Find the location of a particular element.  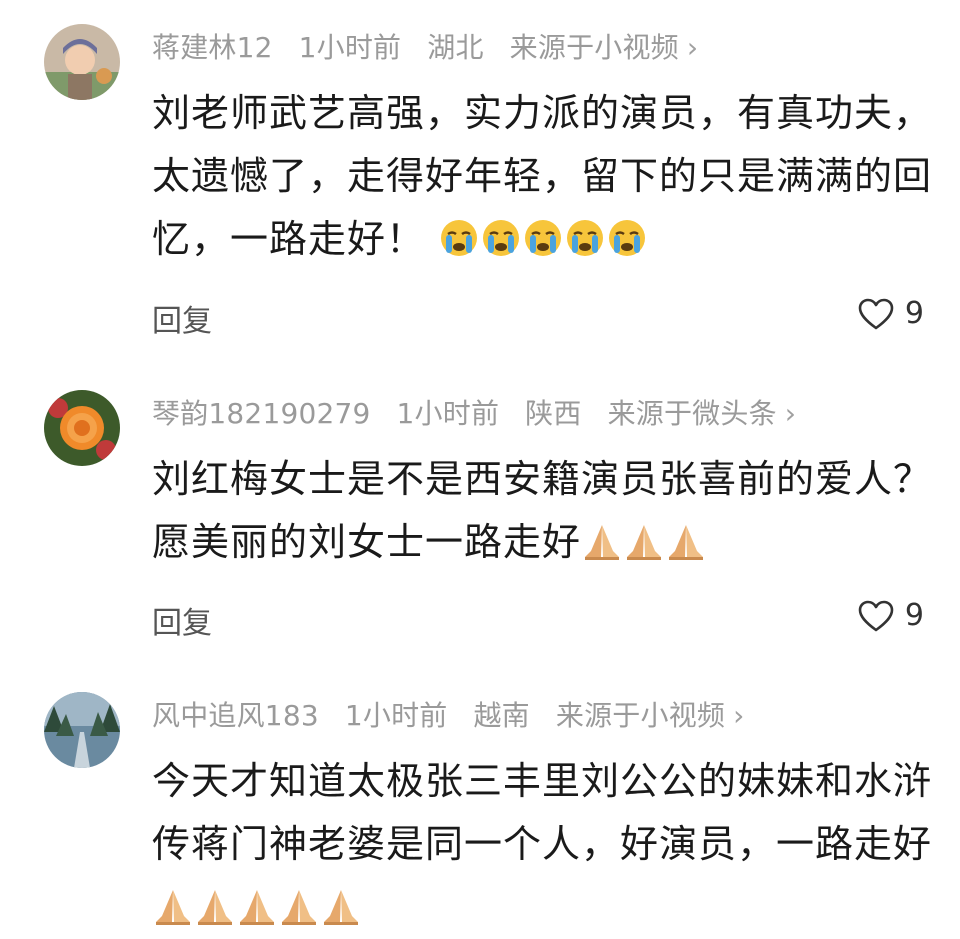

comment-meta: 蒋建林12 1小时前 湖北 来源于小视频 › is located at coordinates (438, 46).